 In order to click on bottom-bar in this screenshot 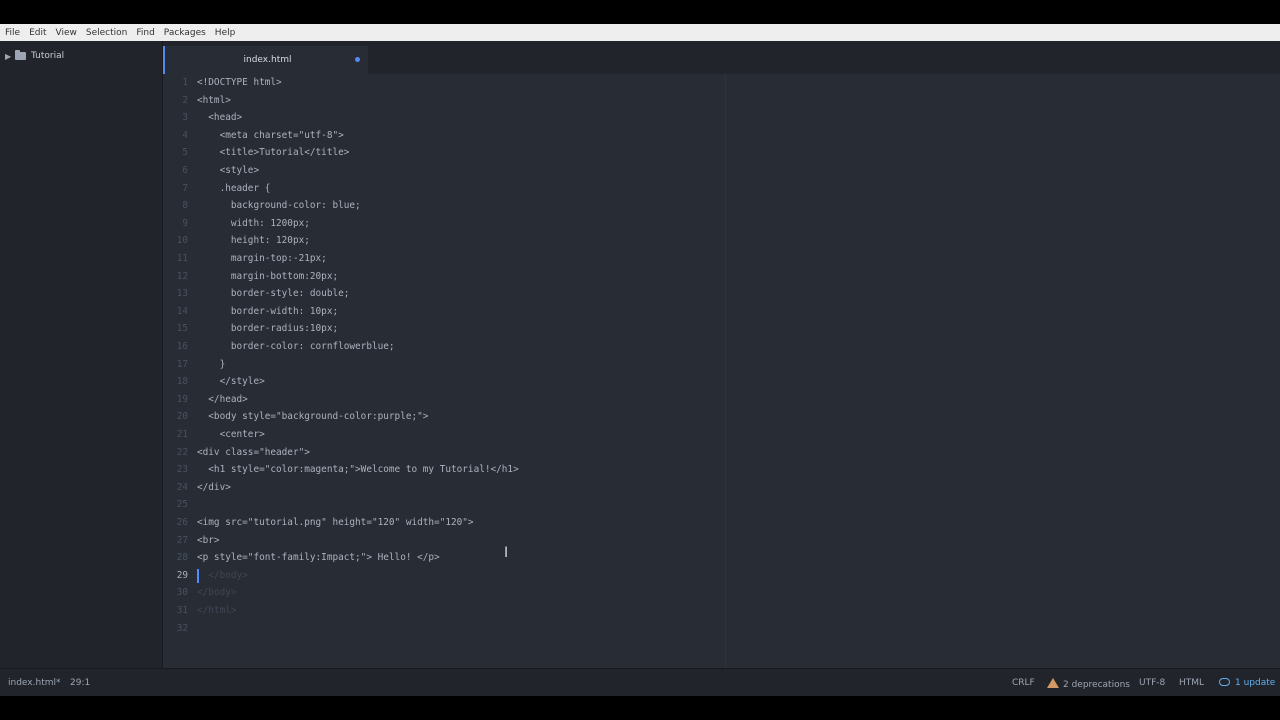, I will do `click(640, 708)`.